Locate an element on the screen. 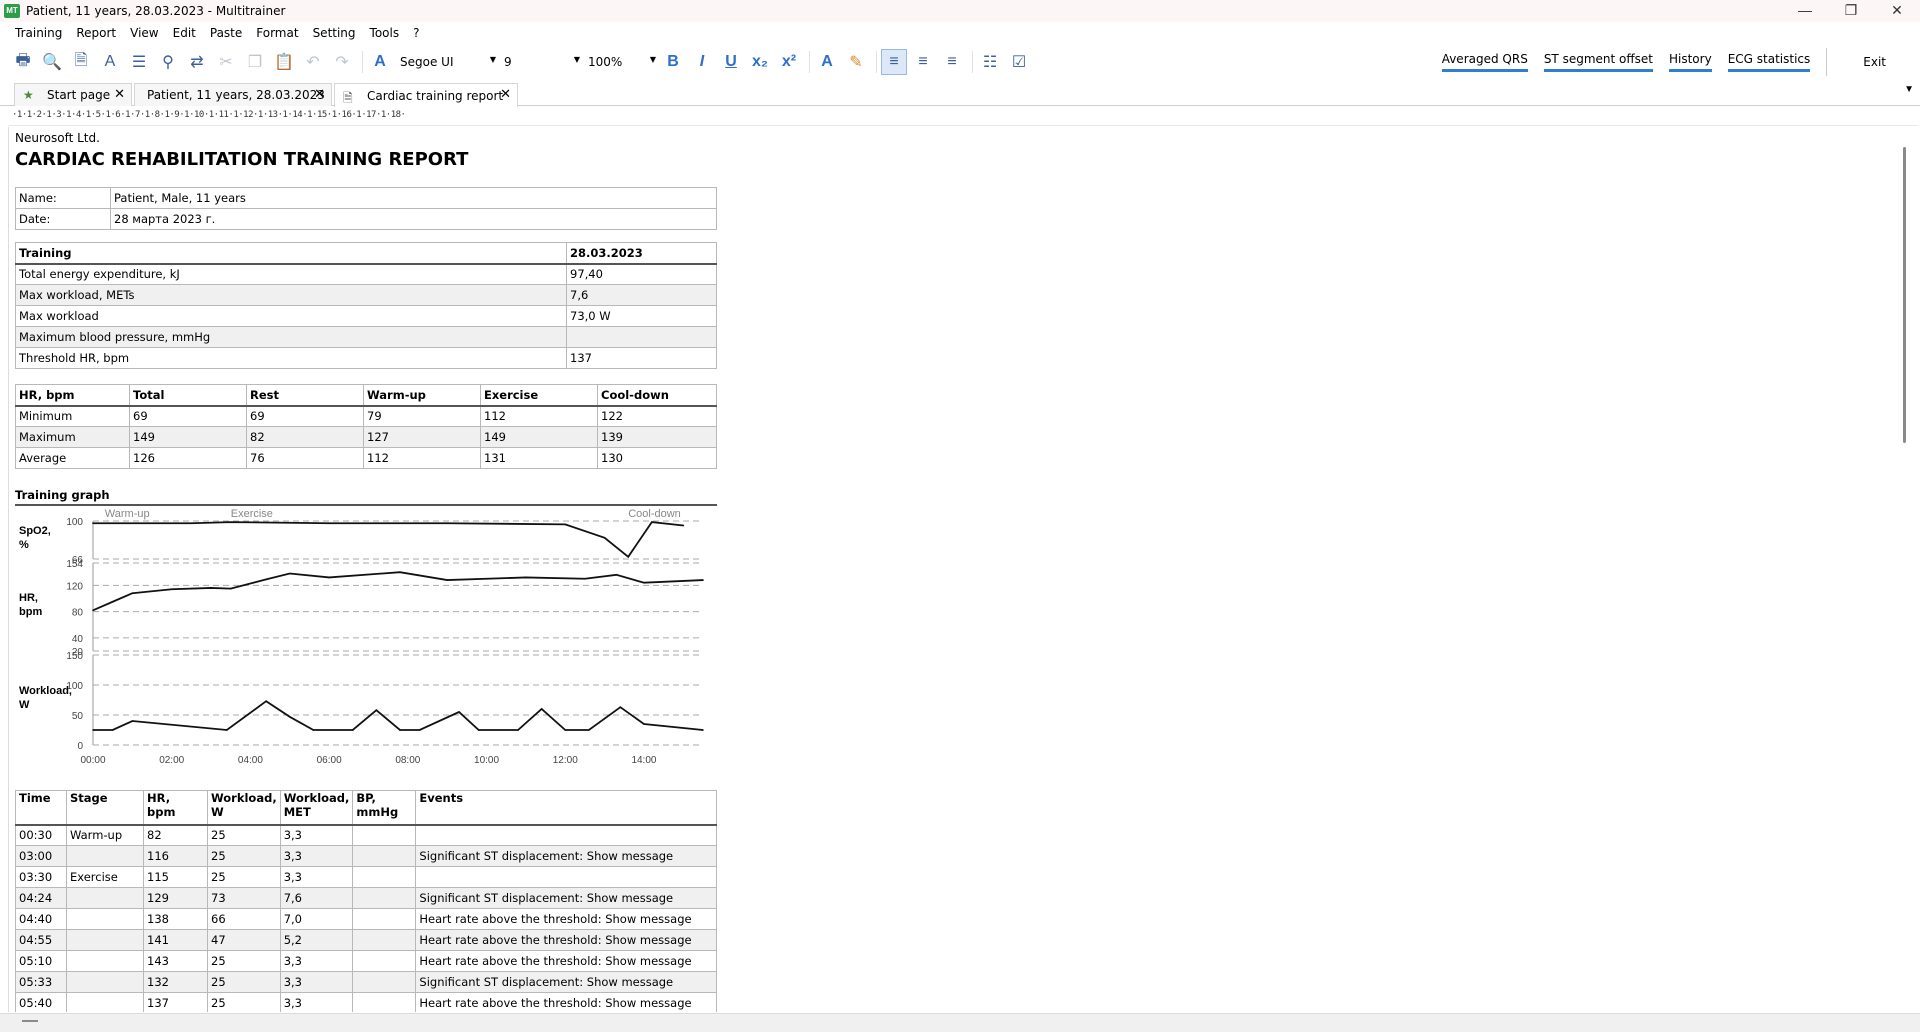 The image size is (1920, 1032). font-size-value: 9 is located at coordinates (508, 62).